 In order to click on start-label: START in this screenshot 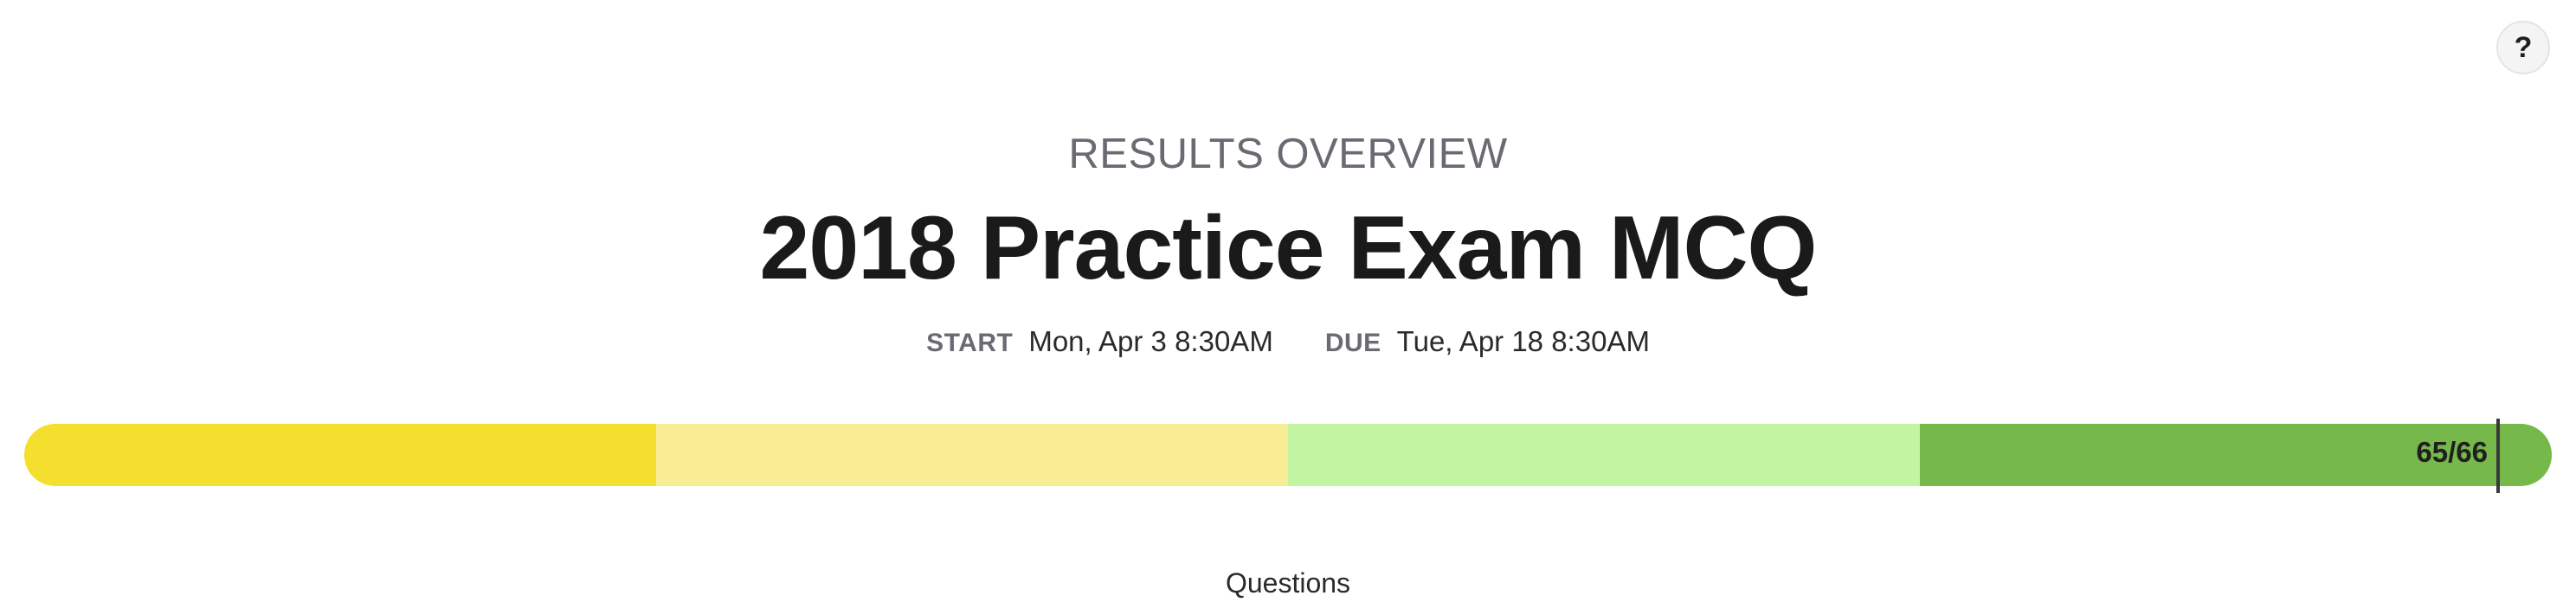, I will do `click(970, 343)`.